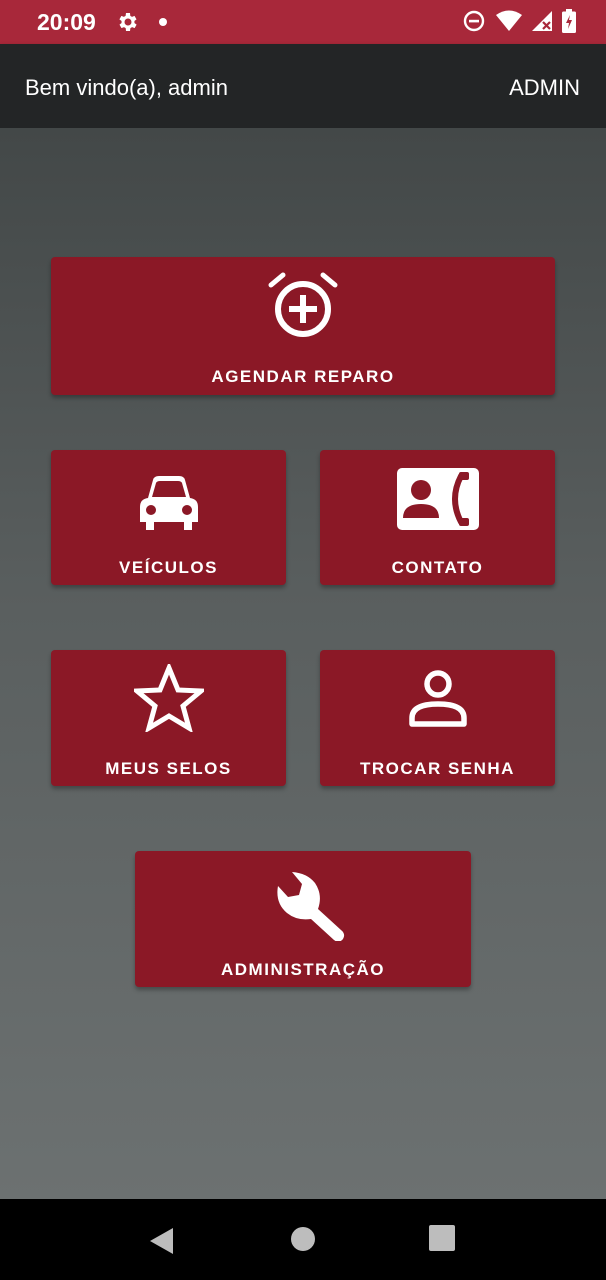  I want to click on meus-selos-button: MEUS SELOS, so click(168, 718).